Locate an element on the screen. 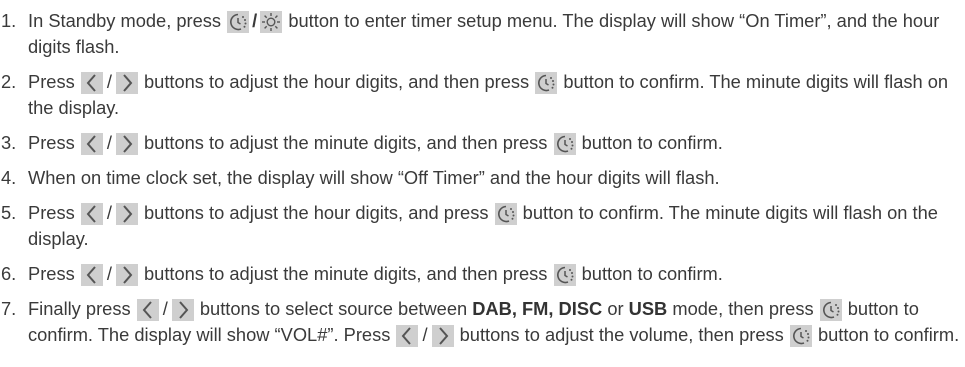 The image size is (965, 367). step-number: 3. is located at coordinates (9, 142).